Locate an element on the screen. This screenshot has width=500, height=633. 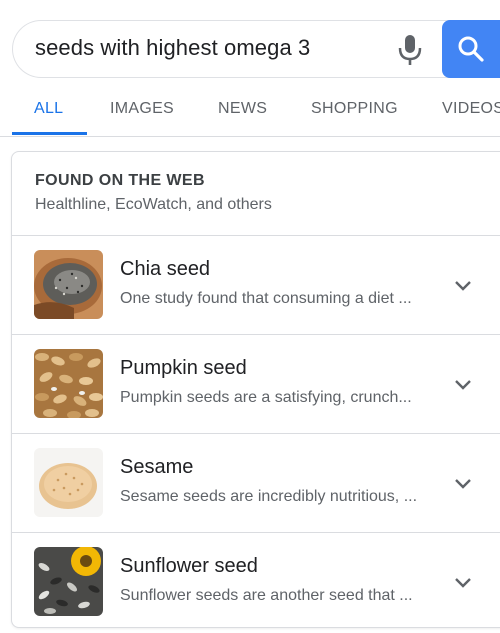
tab-news: NEWS is located at coordinates (242, 109).